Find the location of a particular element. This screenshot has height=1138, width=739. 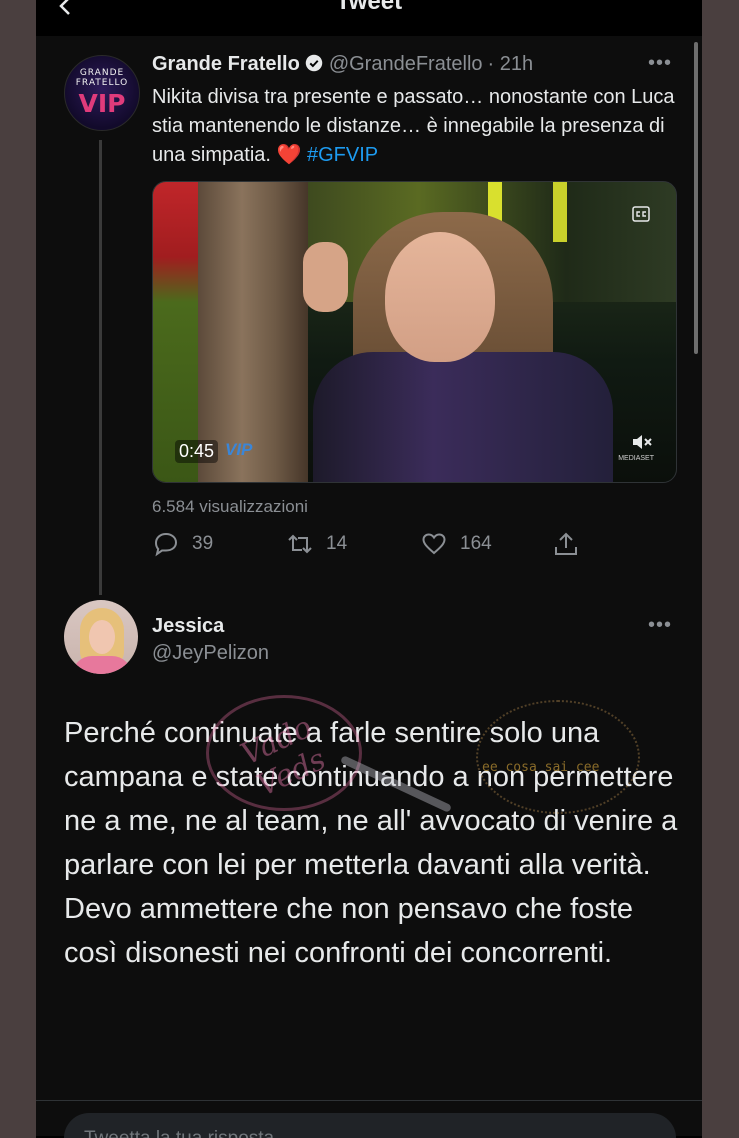

hashtag-link: #GFVIP is located at coordinates (342, 155).